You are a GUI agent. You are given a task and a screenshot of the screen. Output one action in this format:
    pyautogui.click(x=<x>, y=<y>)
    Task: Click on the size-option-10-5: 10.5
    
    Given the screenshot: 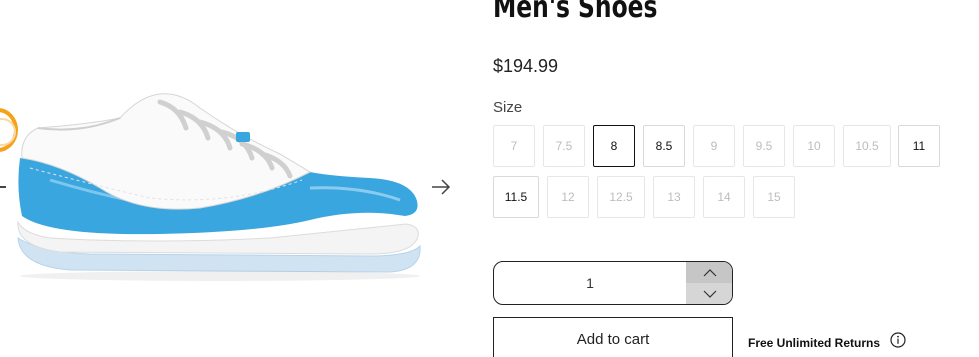 What is the action you would take?
    pyautogui.click(x=867, y=146)
    